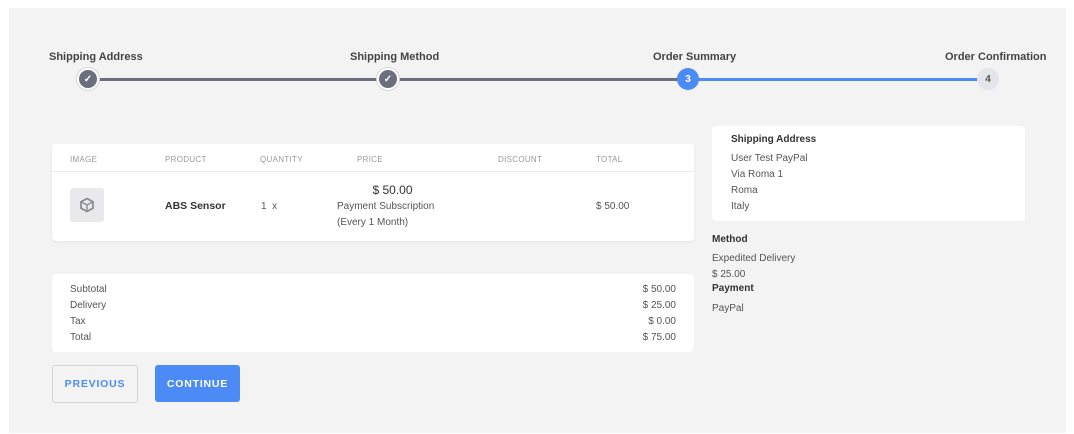 The image size is (1074, 434). I want to click on method-name: Expedited Delivery, so click(754, 258).